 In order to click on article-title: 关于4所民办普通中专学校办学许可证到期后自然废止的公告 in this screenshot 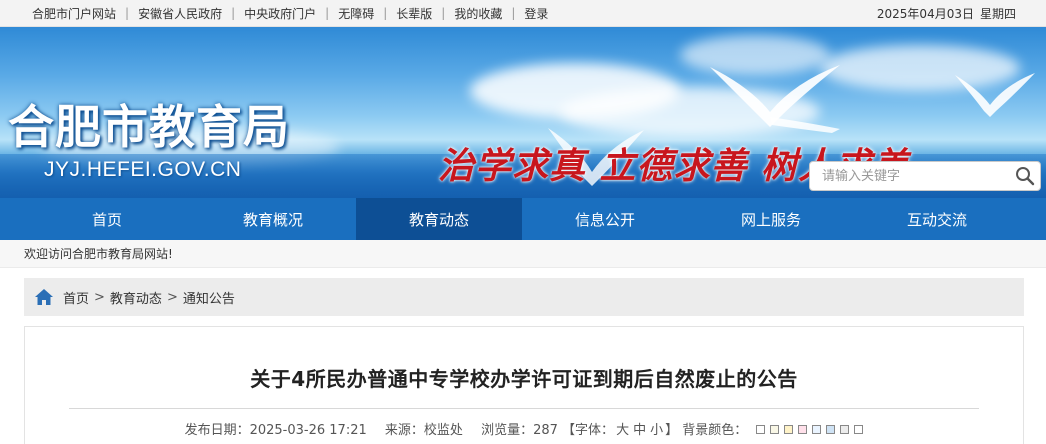, I will do `click(524, 379)`.